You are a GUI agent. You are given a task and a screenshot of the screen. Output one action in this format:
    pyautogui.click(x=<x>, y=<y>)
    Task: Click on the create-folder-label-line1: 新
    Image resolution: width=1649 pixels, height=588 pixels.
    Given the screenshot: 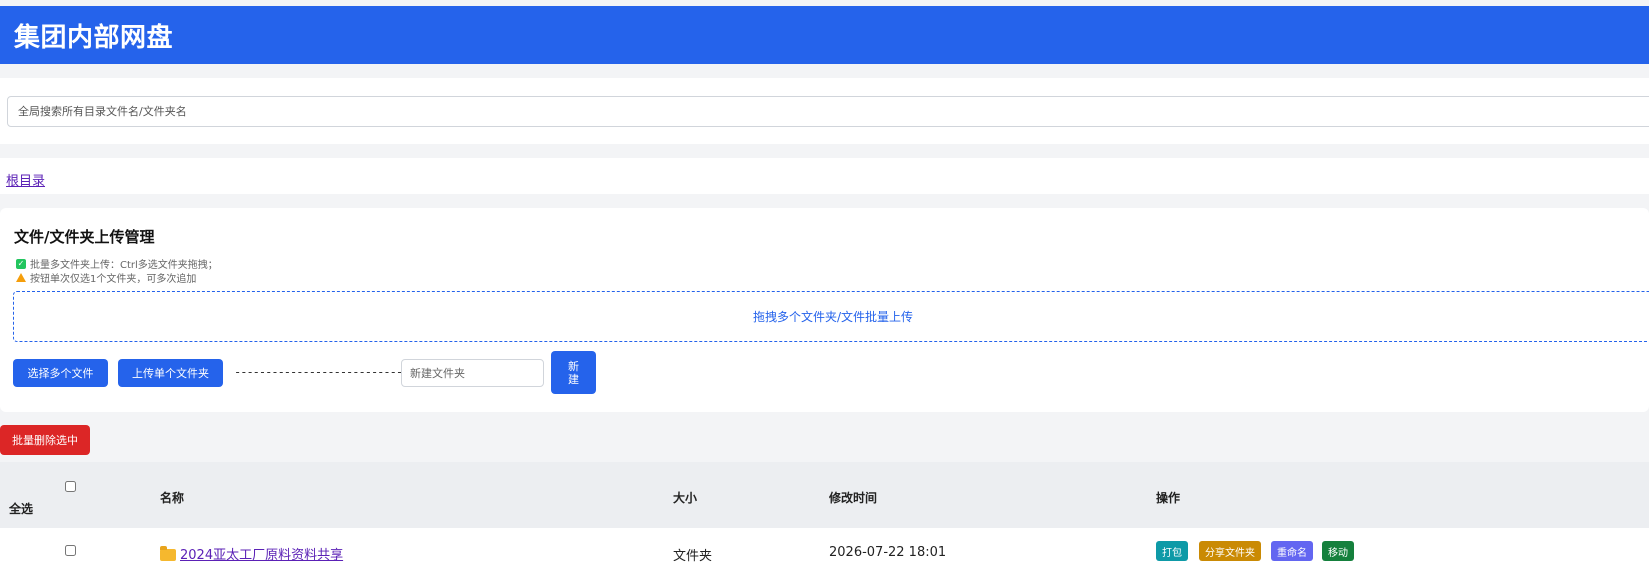 What is the action you would take?
    pyautogui.click(x=573, y=366)
    